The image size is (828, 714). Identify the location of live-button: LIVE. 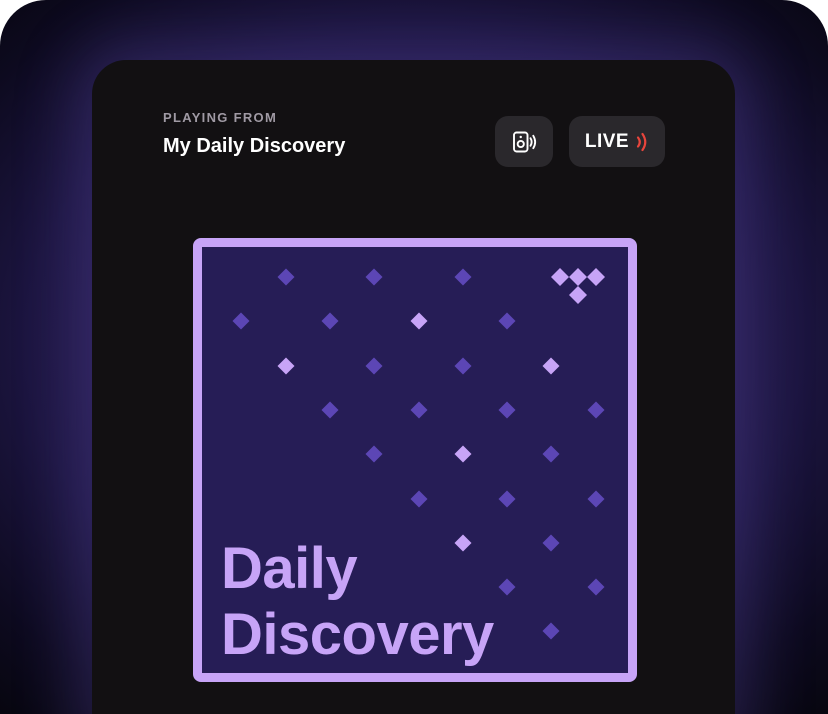
(617, 141).